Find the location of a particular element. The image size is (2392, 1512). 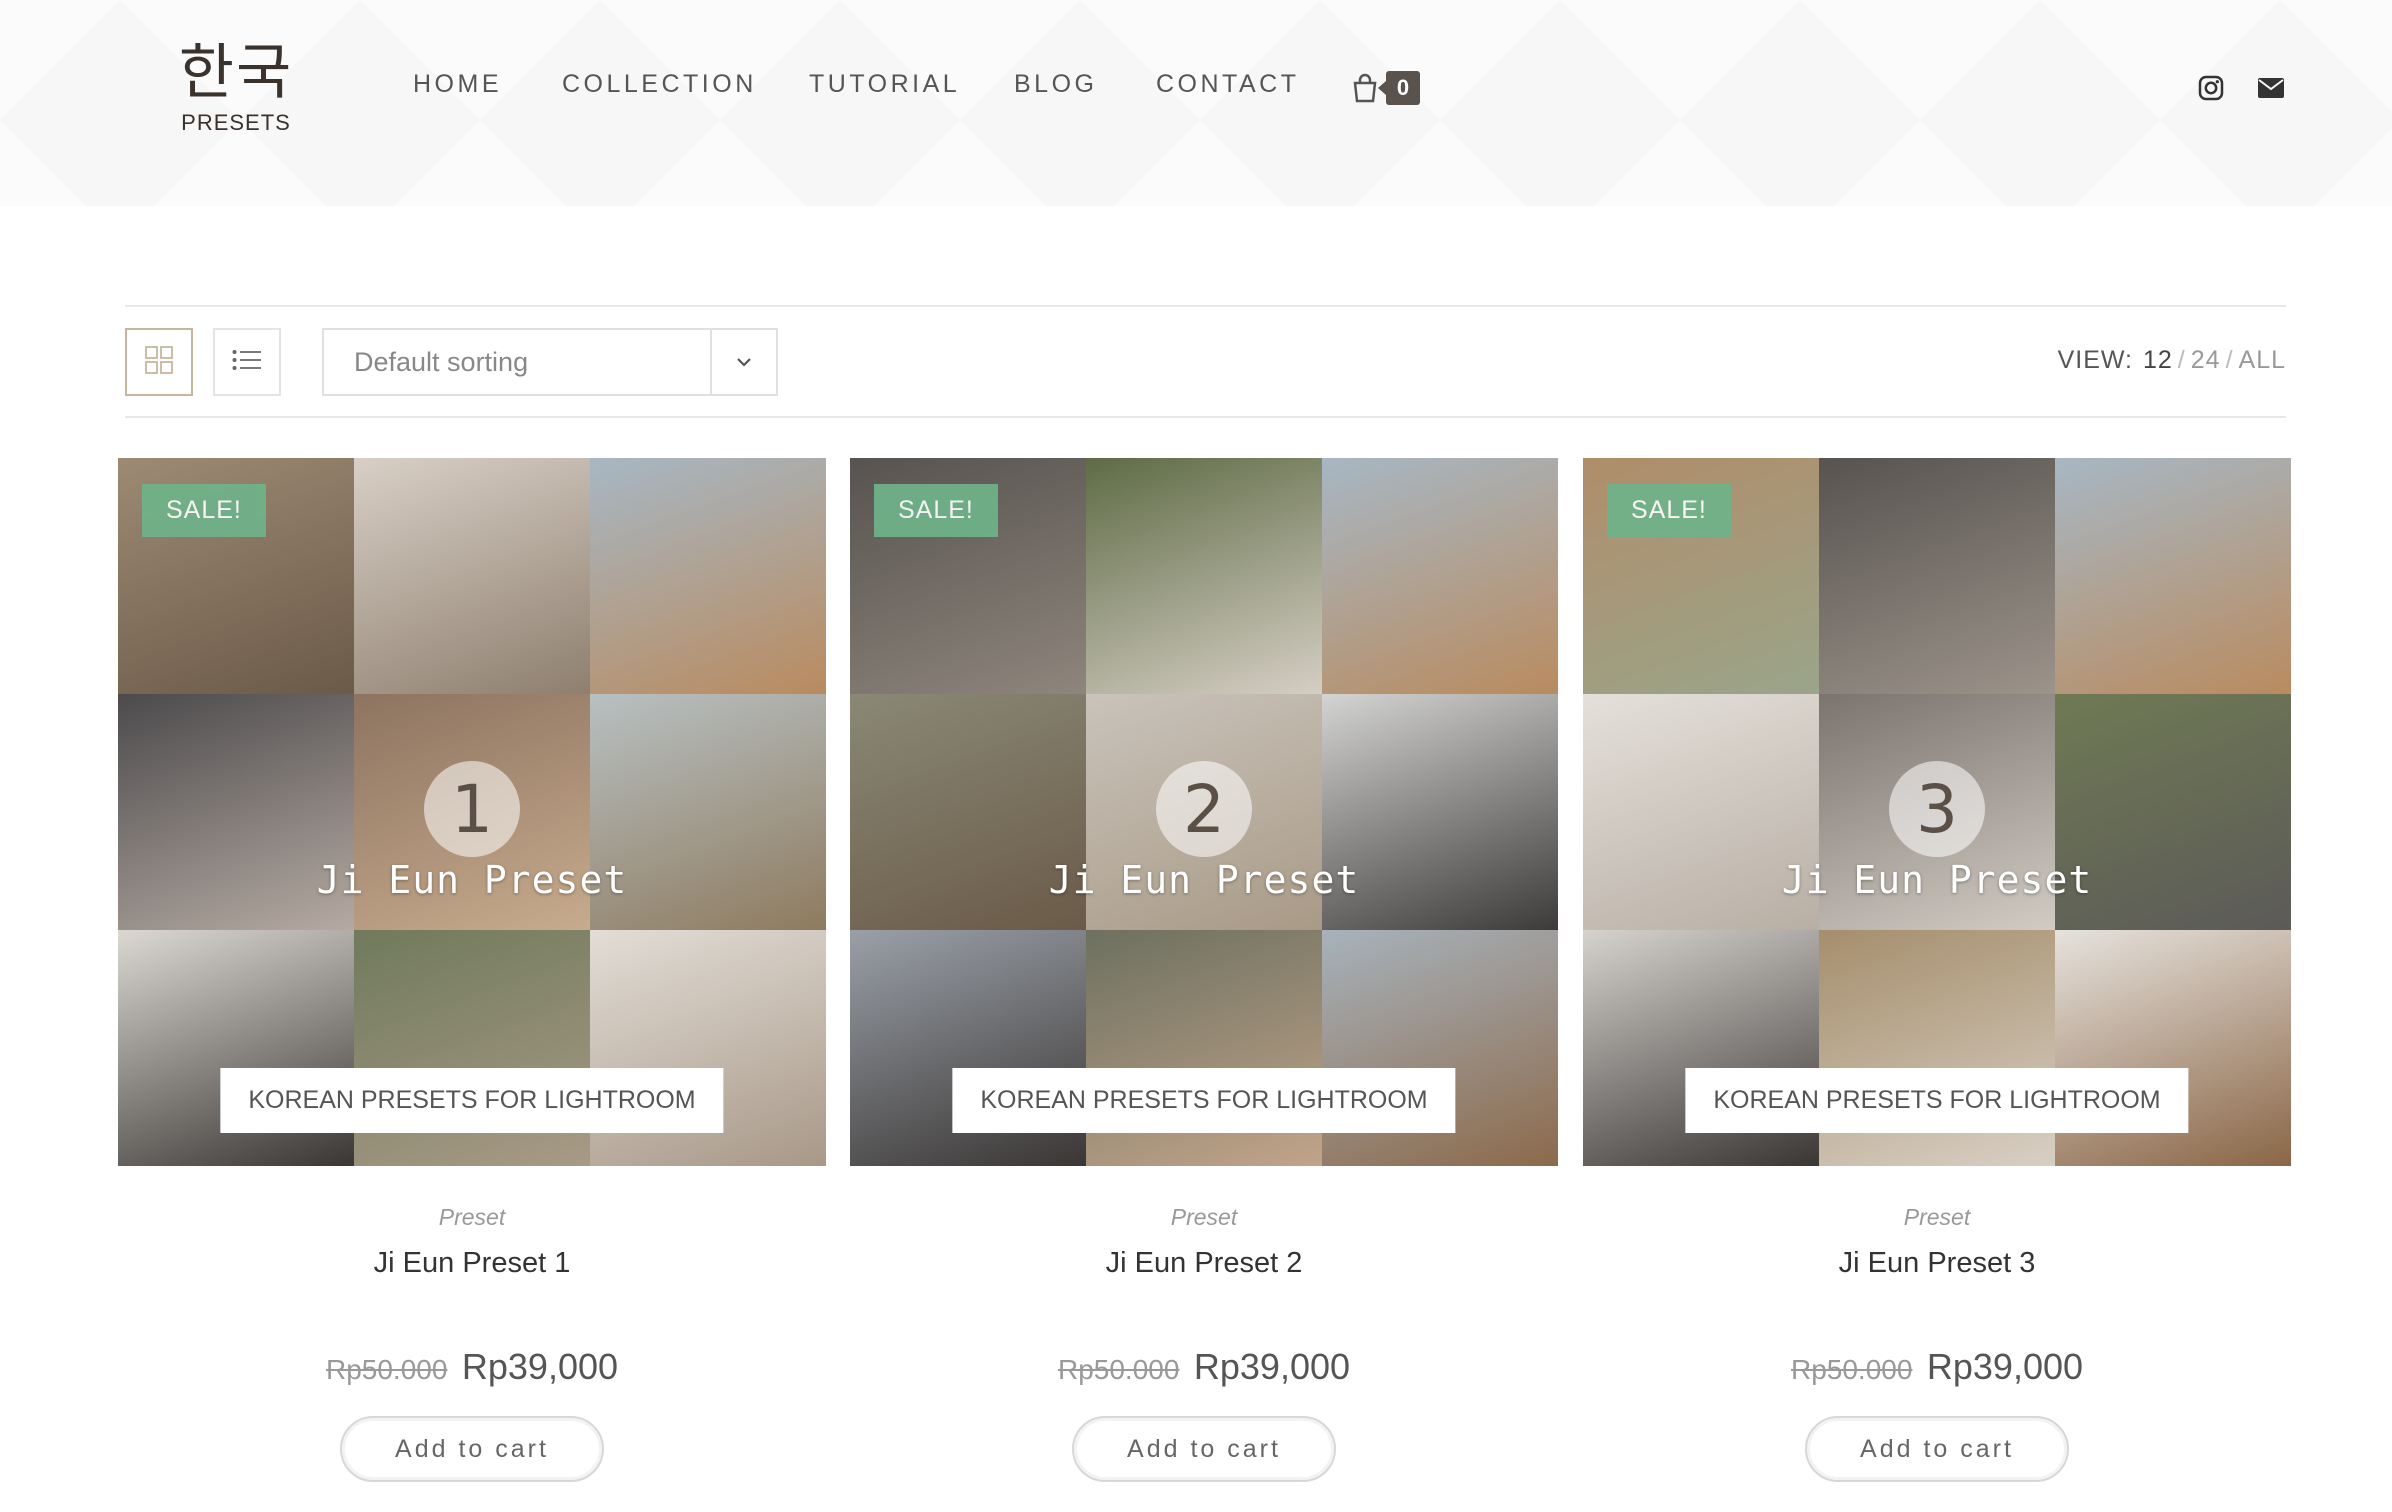

list-icon is located at coordinates (247, 362).